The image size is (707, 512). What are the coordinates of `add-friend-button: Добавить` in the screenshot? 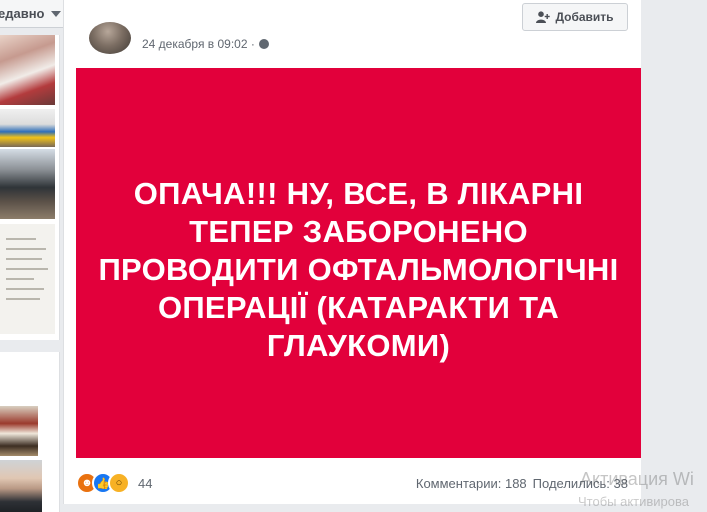 It's located at (575, 17).